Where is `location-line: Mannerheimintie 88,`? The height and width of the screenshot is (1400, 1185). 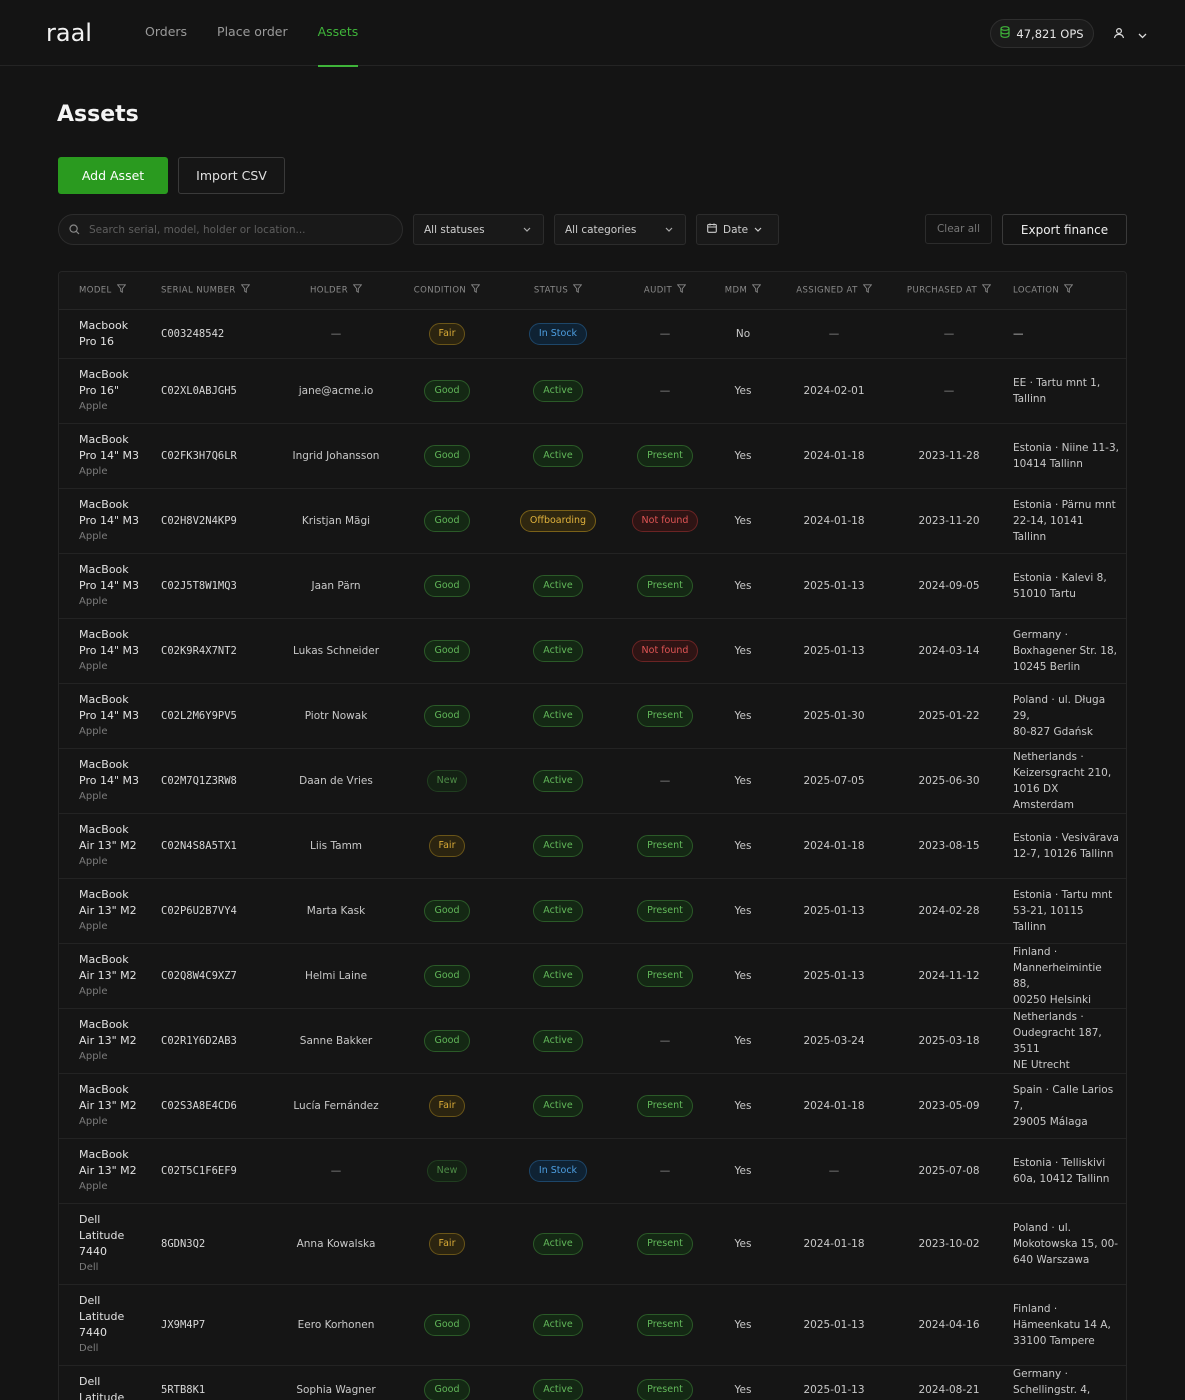
location-line: Mannerheimintie 88, is located at coordinates (1057, 975).